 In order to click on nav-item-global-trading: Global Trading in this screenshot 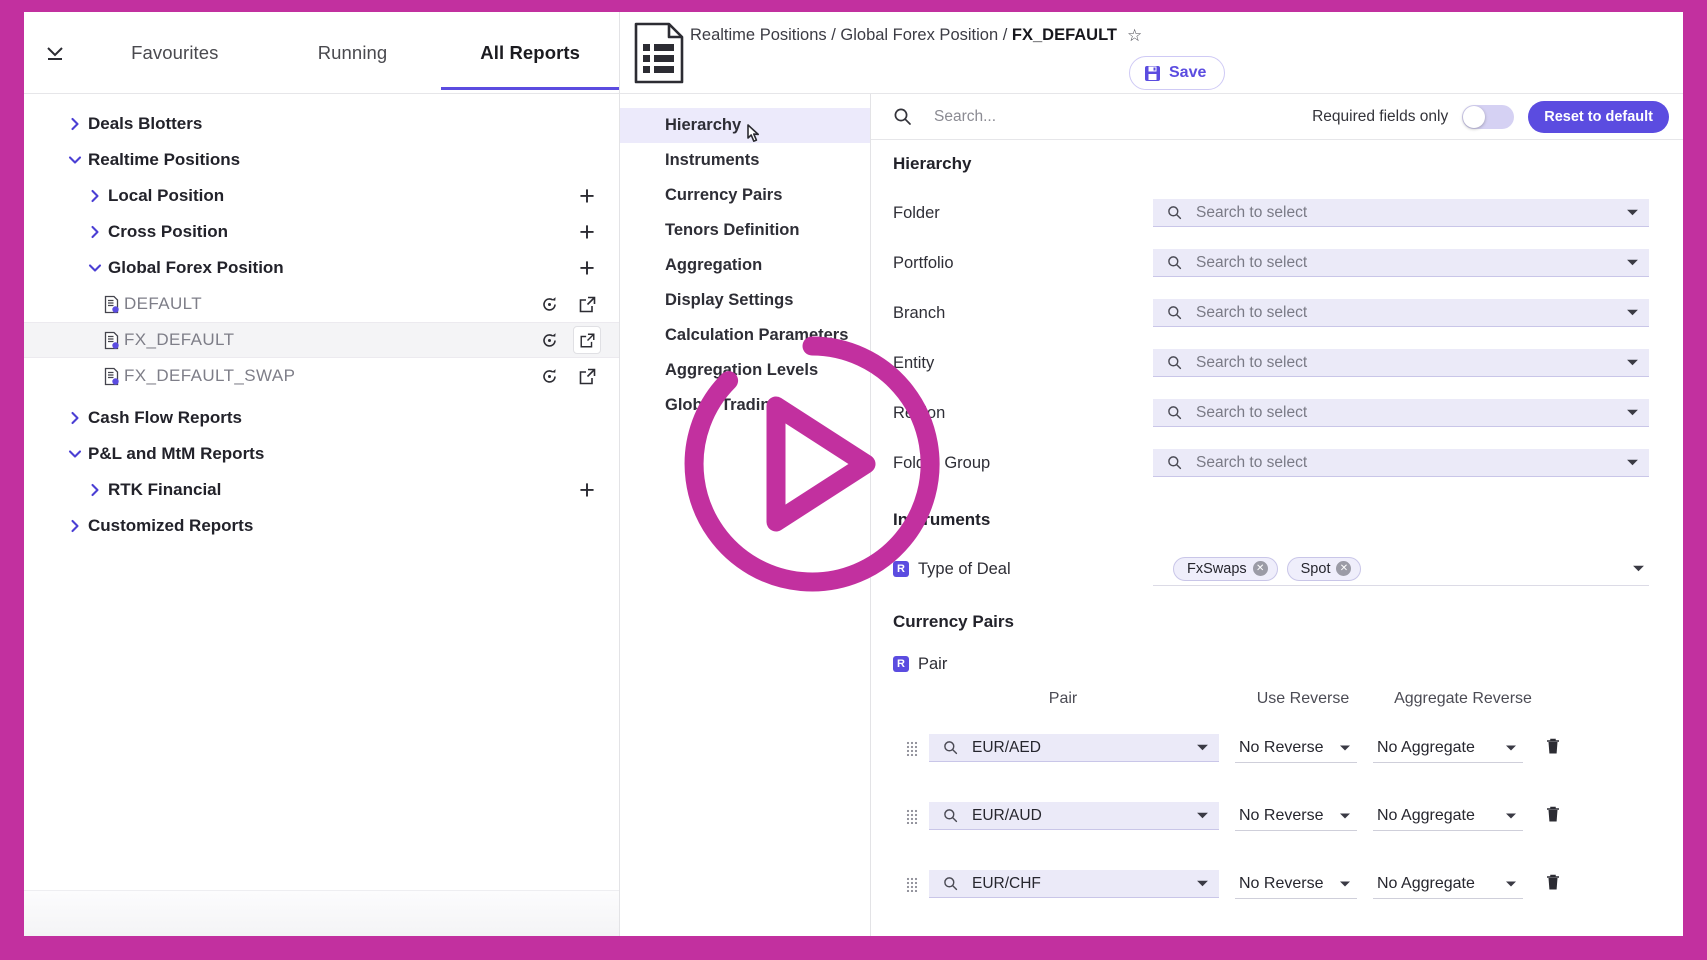, I will do `click(745, 405)`.